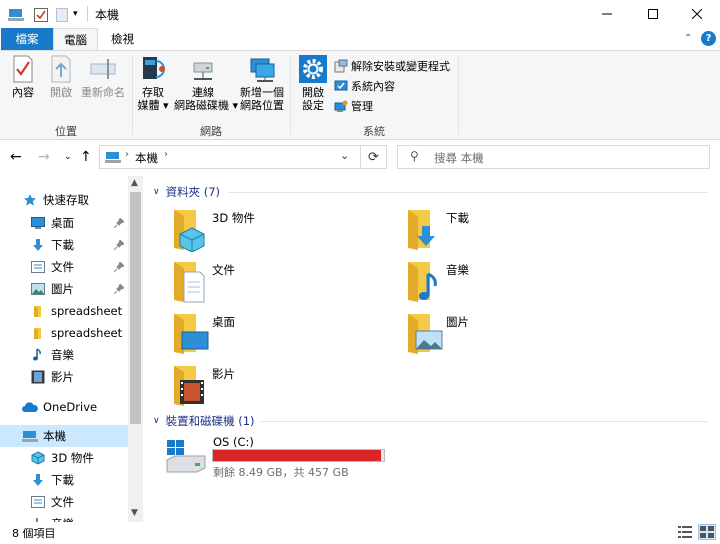 The width and height of the screenshot is (720, 544). What do you see at coordinates (79, 517) in the screenshot?
I see `sidebar-item-pc-music: 音樂` at bounding box center [79, 517].